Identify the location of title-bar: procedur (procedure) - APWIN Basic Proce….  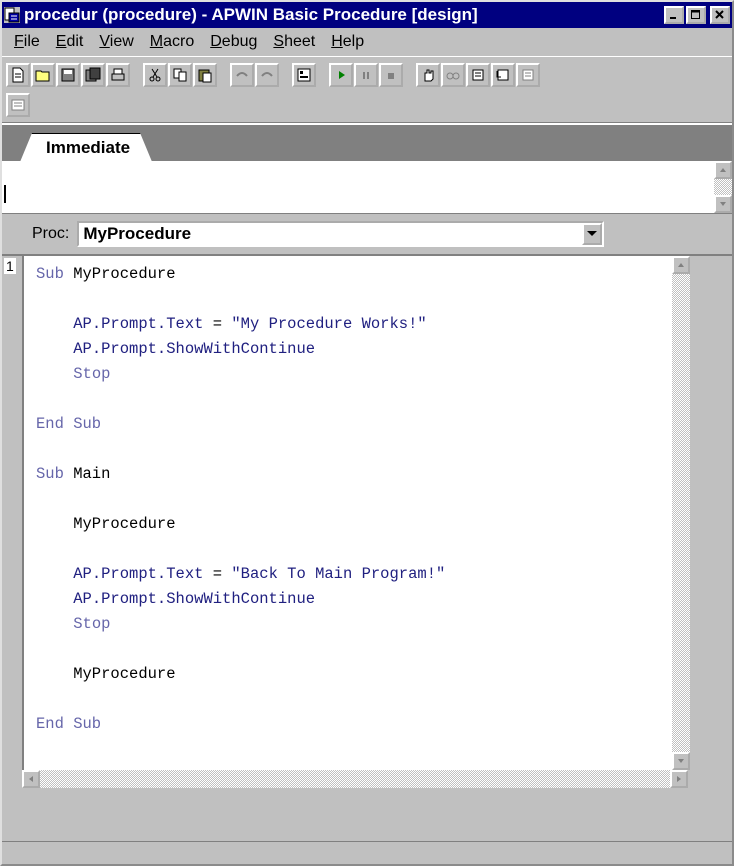
(367, 15).